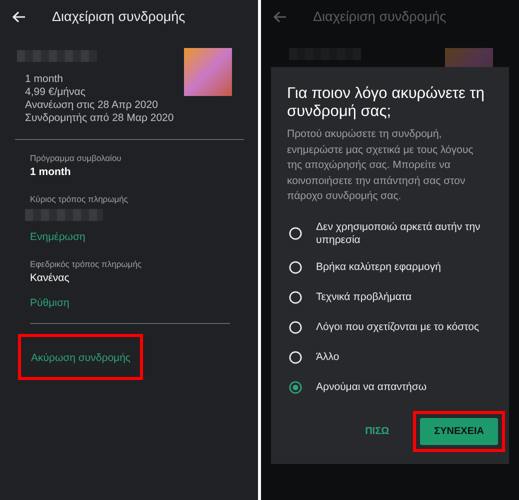 The height and width of the screenshot is (500, 519). What do you see at coordinates (129, 238) in the screenshot?
I see `action-link: Ενημέρωση` at bounding box center [129, 238].